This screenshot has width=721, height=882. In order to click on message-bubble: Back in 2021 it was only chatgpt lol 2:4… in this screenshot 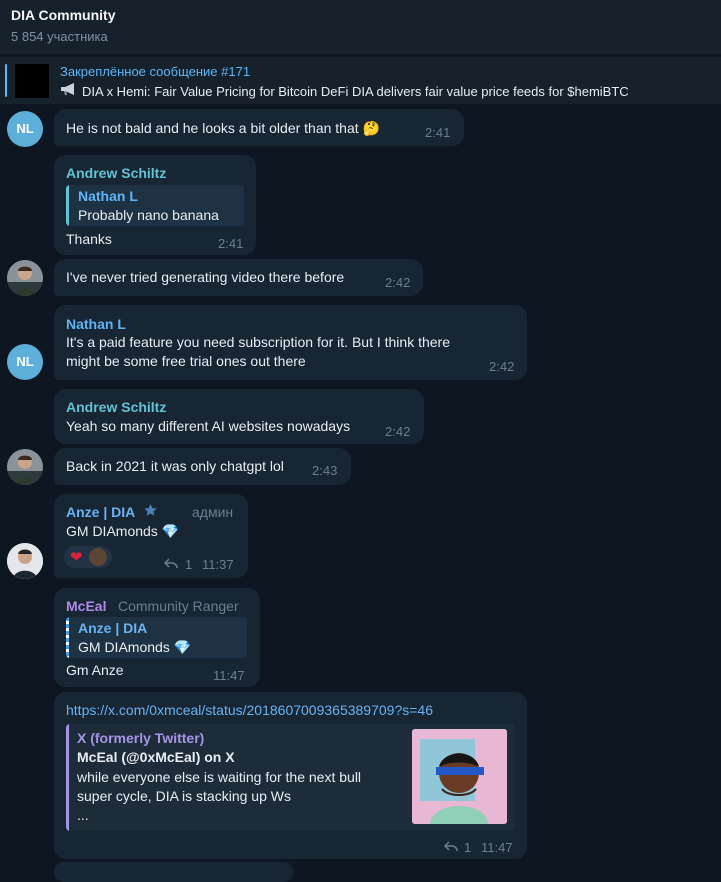, I will do `click(202, 466)`.